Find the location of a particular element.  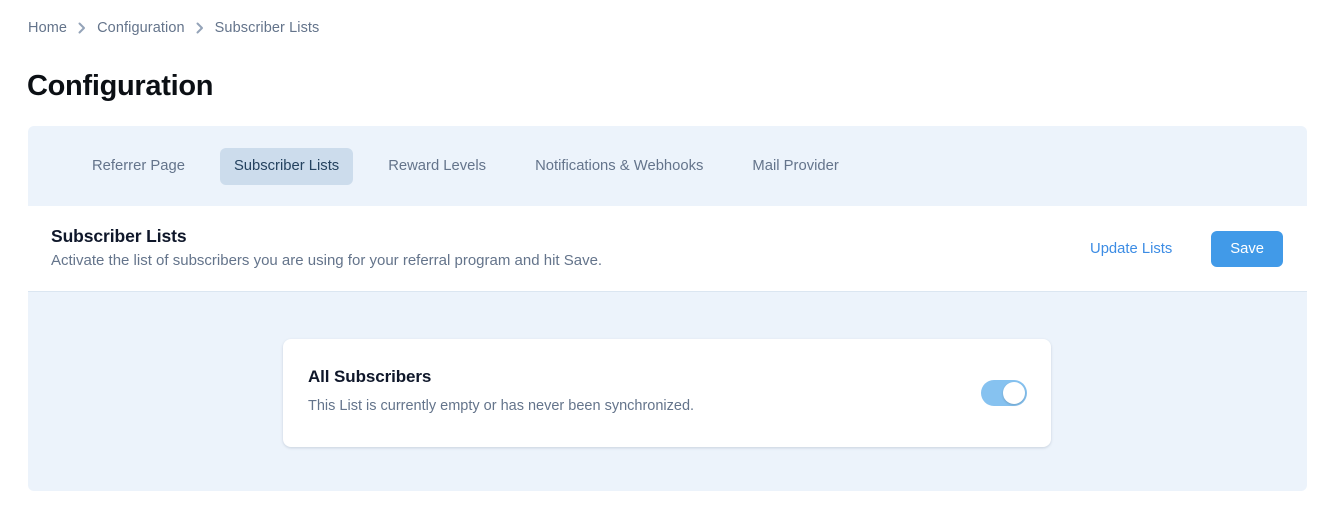

toggle-knob is located at coordinates (1014, 393).